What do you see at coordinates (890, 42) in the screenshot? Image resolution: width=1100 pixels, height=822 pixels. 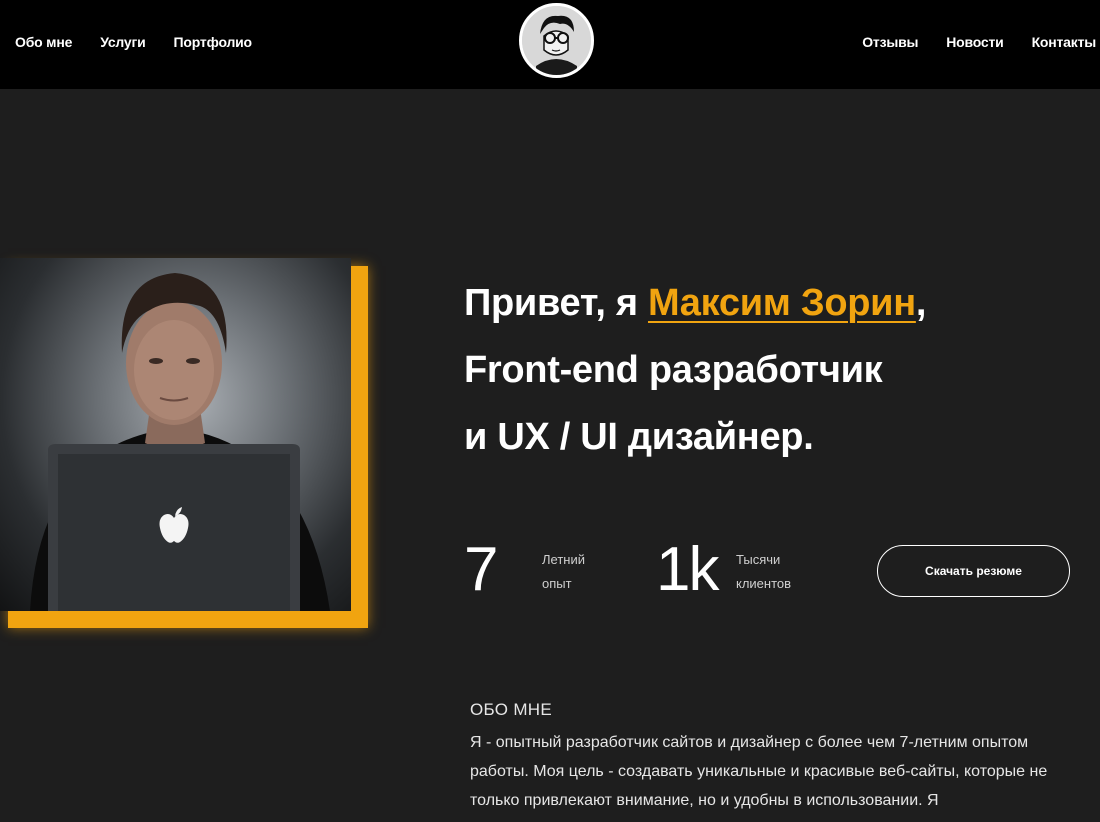 I see `nav-link-reviews: Отзывы` at bounding box center [890, 42].